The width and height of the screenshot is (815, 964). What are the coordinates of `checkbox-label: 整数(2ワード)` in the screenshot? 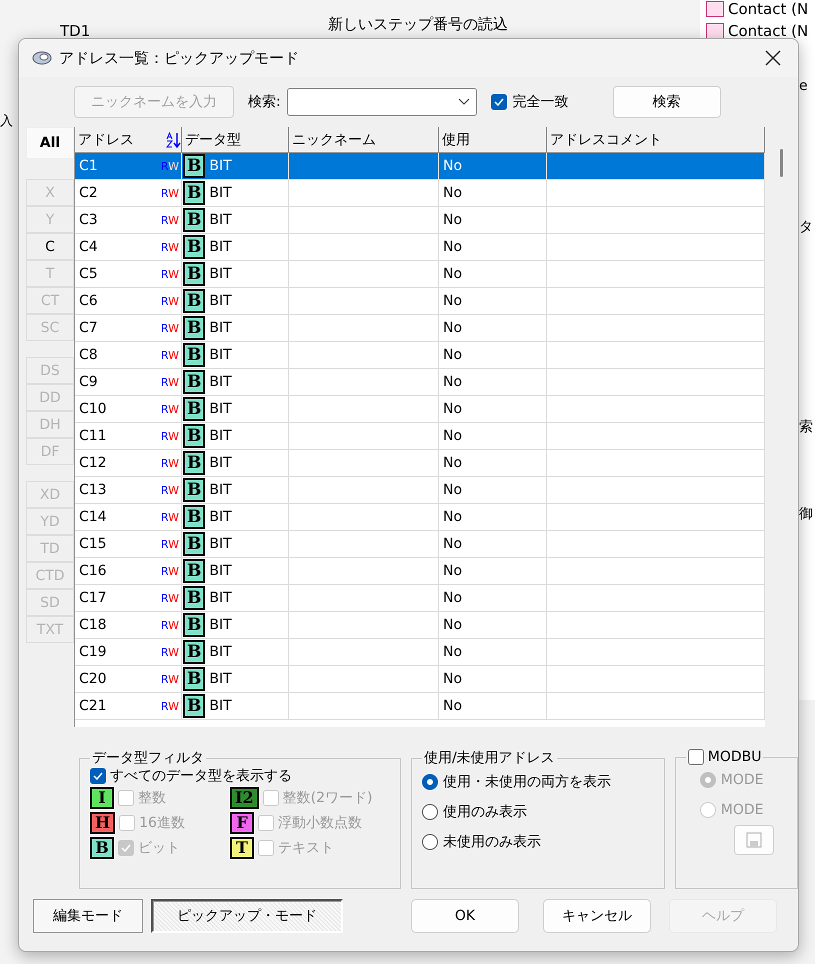 It's located at (327, 798).